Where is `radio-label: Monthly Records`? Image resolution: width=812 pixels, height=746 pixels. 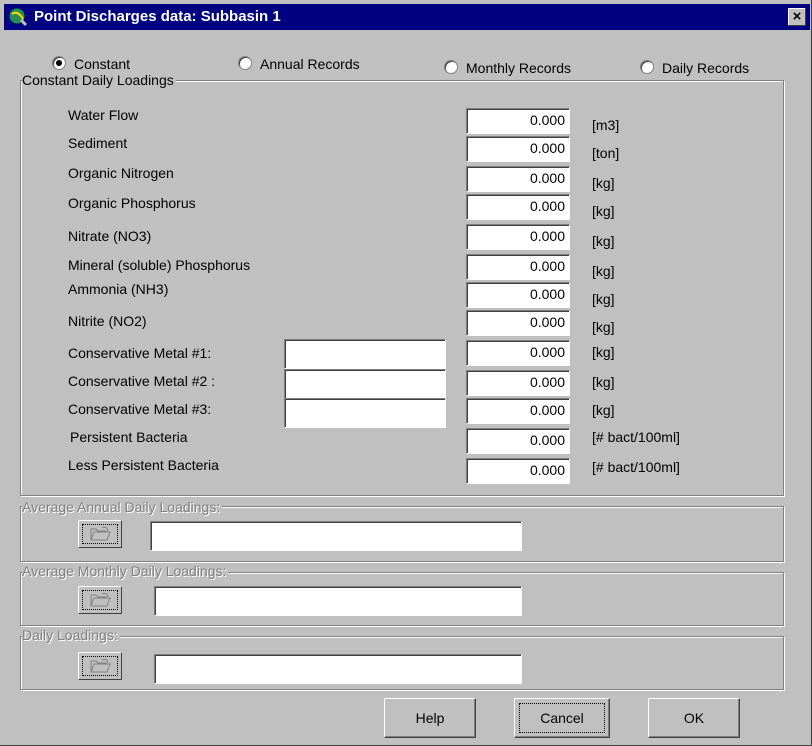
radio-label: Monthly Records is located at coordinates (519, 68).